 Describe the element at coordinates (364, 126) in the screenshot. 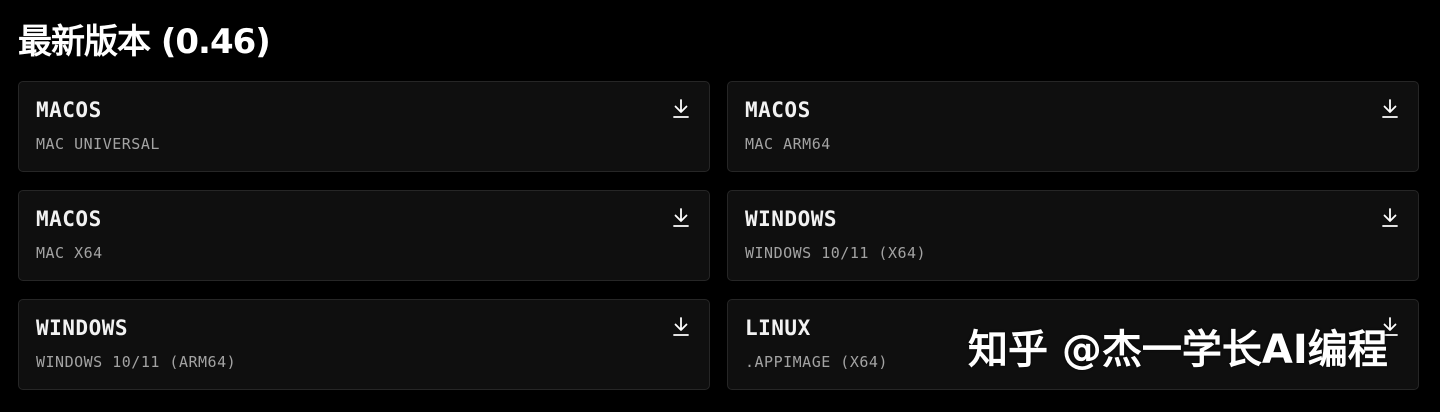

I see `download-card-macos-universal: MACOS MAC UNIVERSAL` at that location.